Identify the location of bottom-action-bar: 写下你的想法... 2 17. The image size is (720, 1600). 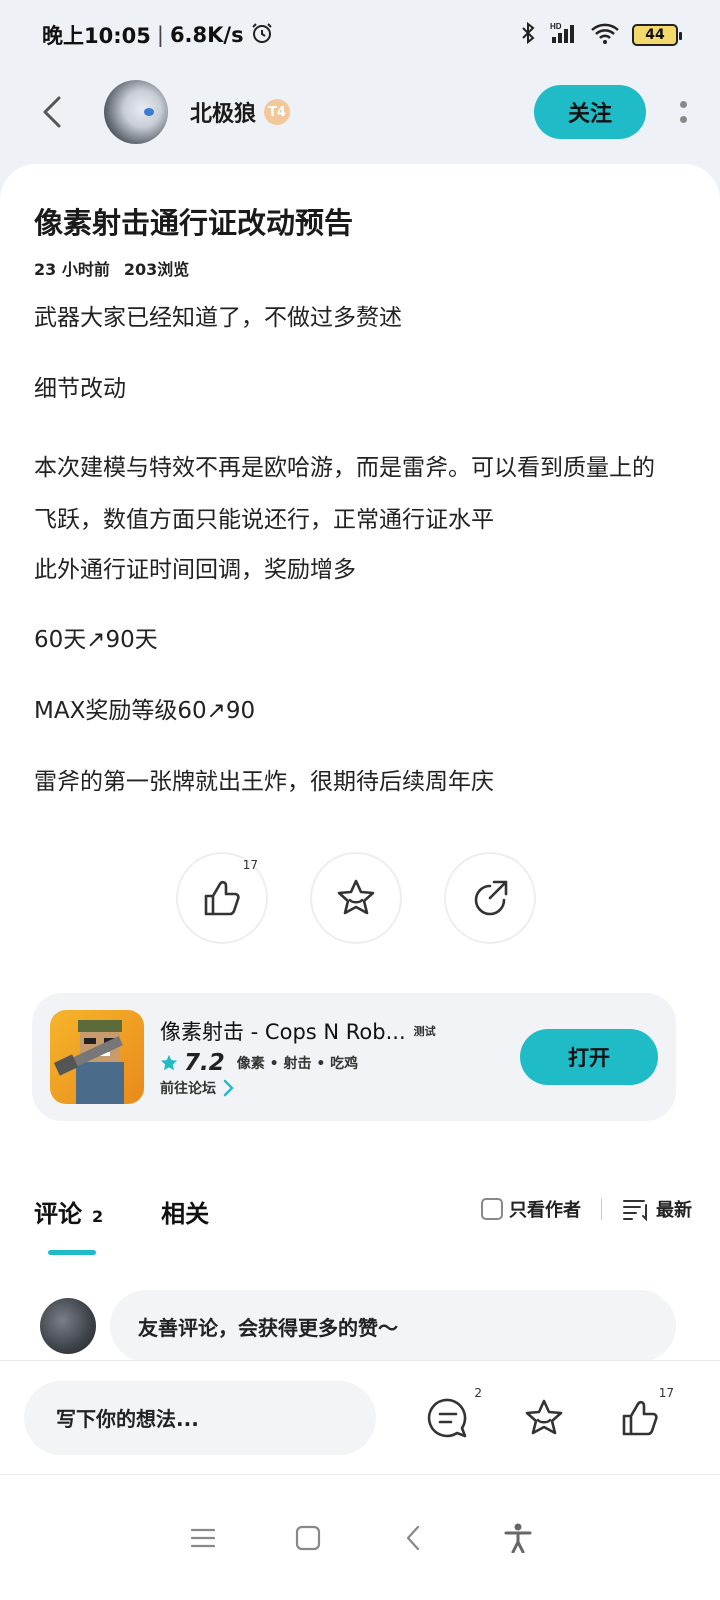
(360, 1417).